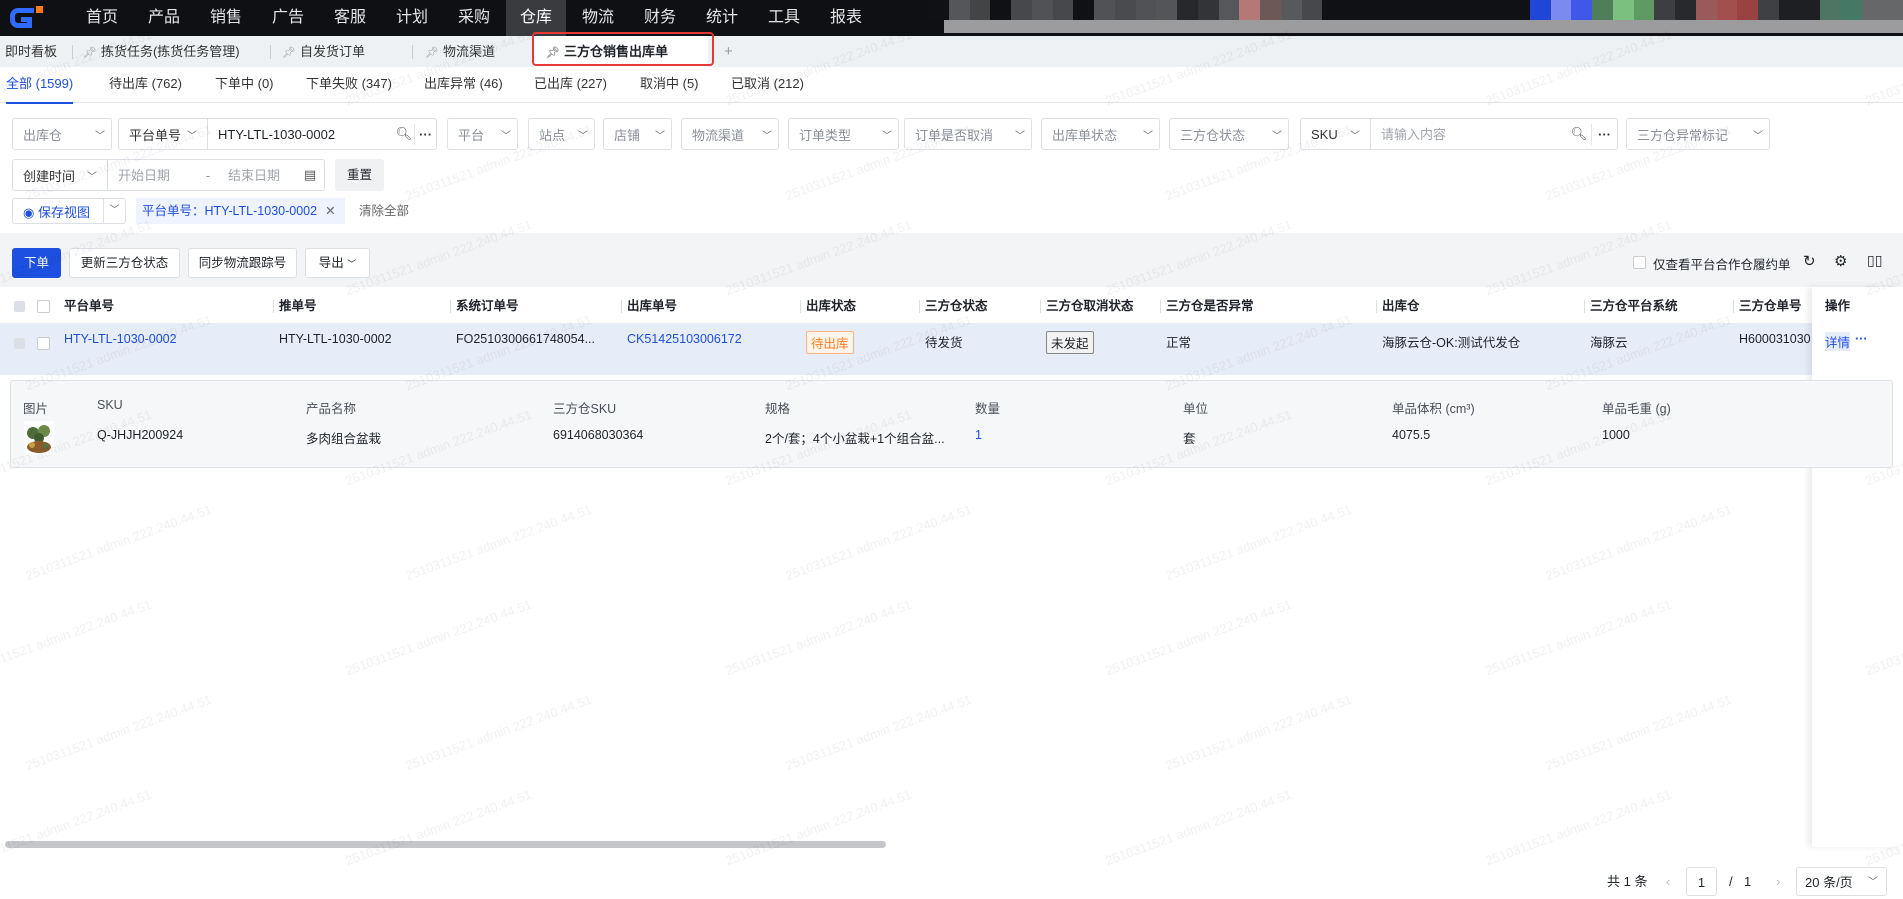 This screenshot has width=1903, height=899. I want to click on nav-item: 计划, so click(412, 18).